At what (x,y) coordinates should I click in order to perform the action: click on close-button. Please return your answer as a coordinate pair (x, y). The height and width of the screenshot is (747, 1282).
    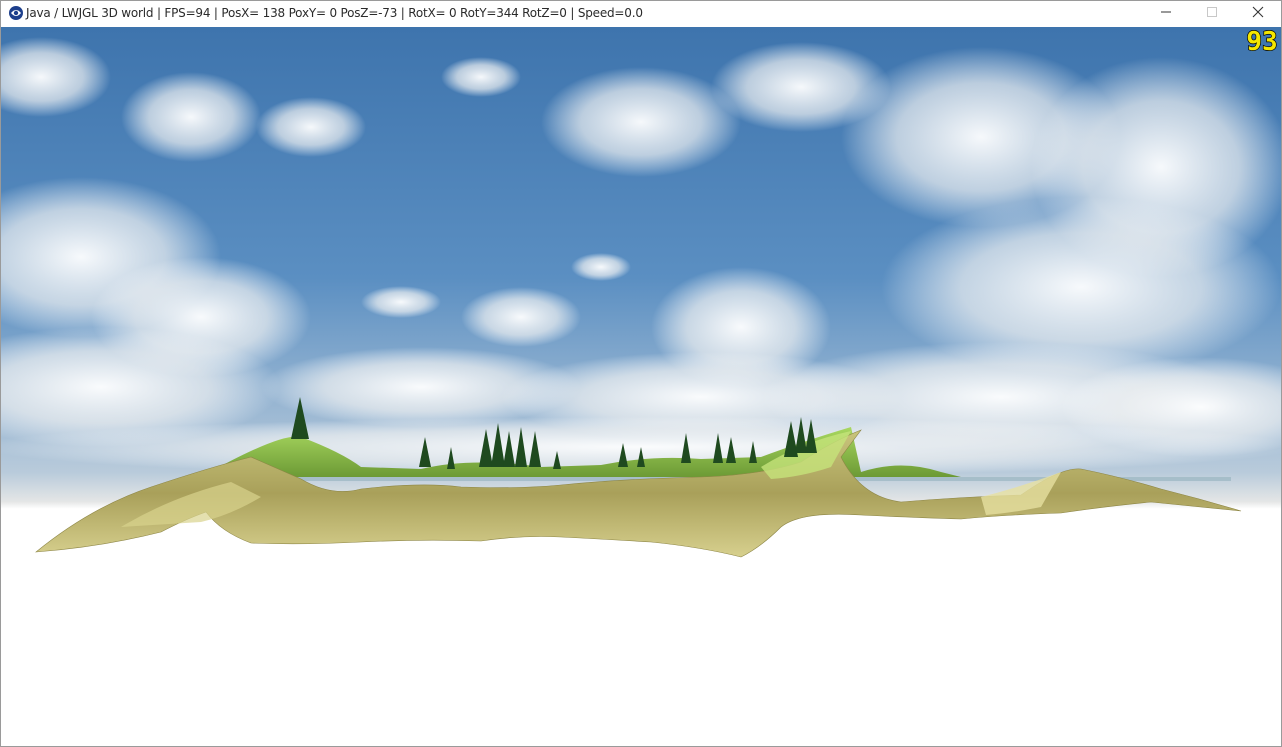
    Looking at the image, I should click on (1258, 13).